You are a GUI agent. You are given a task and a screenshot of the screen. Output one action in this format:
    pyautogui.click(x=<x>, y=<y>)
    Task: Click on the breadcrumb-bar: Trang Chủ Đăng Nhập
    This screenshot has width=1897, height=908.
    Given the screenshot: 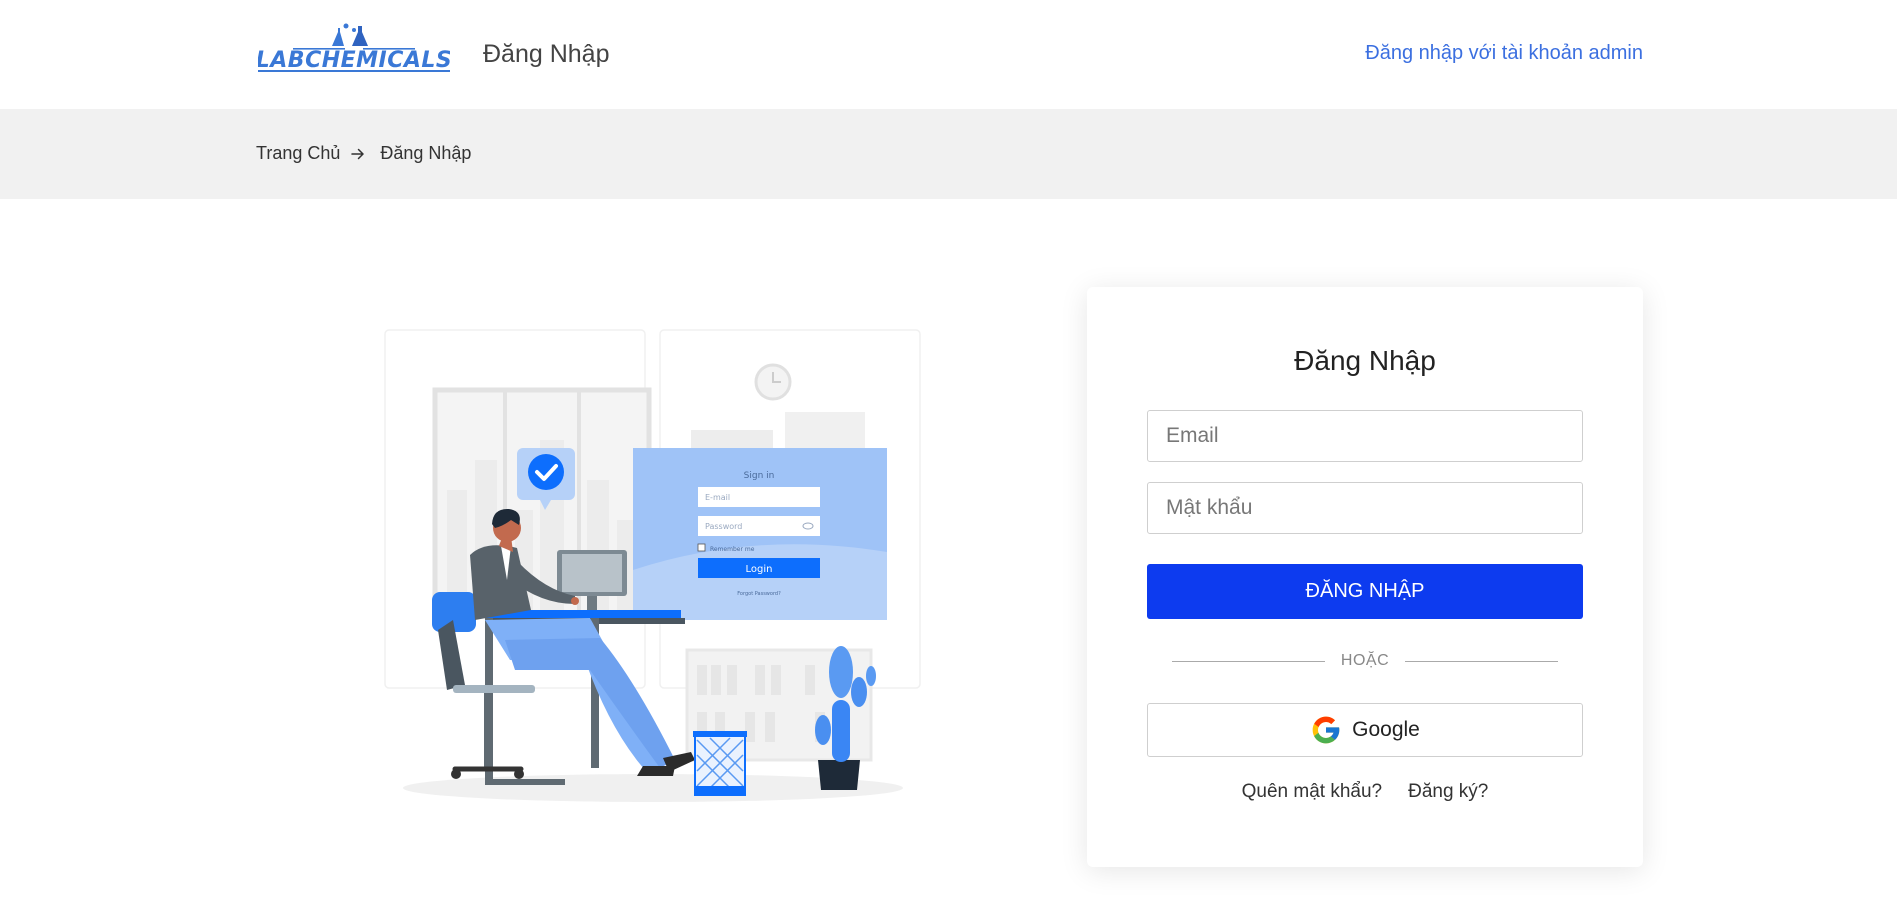 What is the action you would take?
    pyautogui.click(x=948, y=154)
    